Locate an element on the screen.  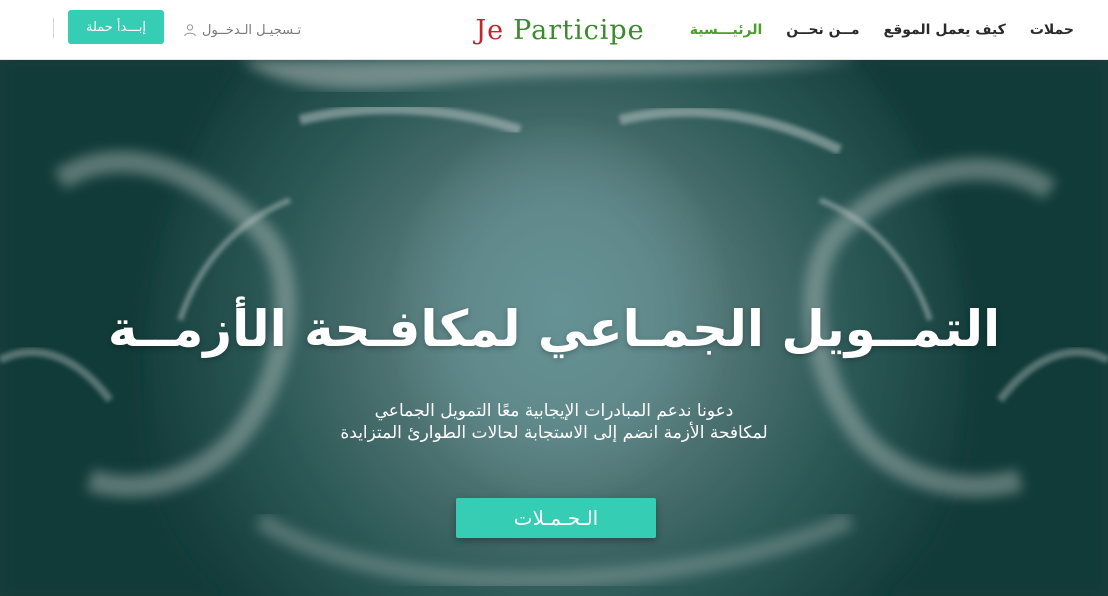
nav-item-about: مــن نحــن is located at coordinates (822, 30).